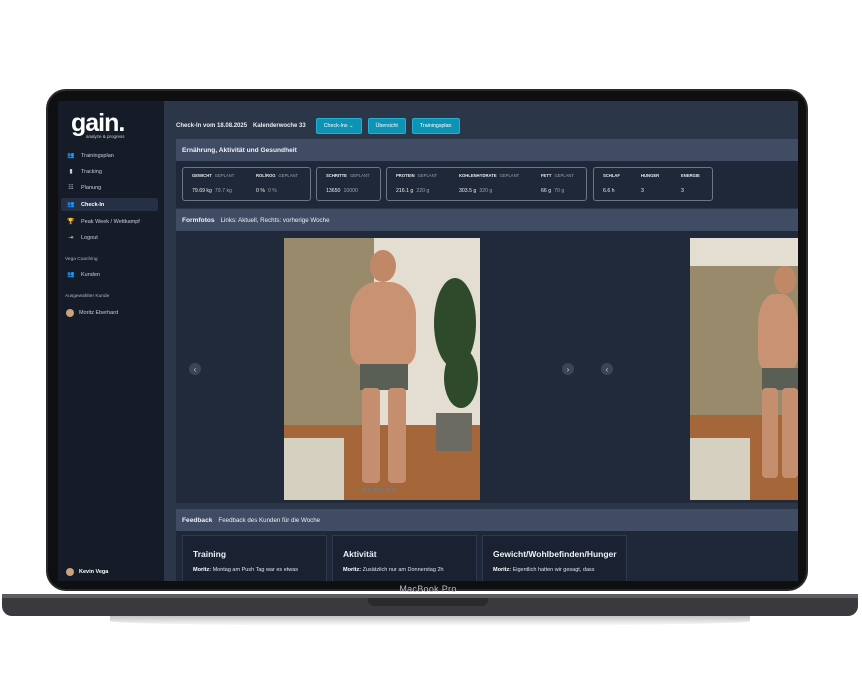 The width and height of the screenshot is (862, 686). Describe the element at coordinates (71, 238) in the screenshot. I see `logout-icon: ⇥` at that location.